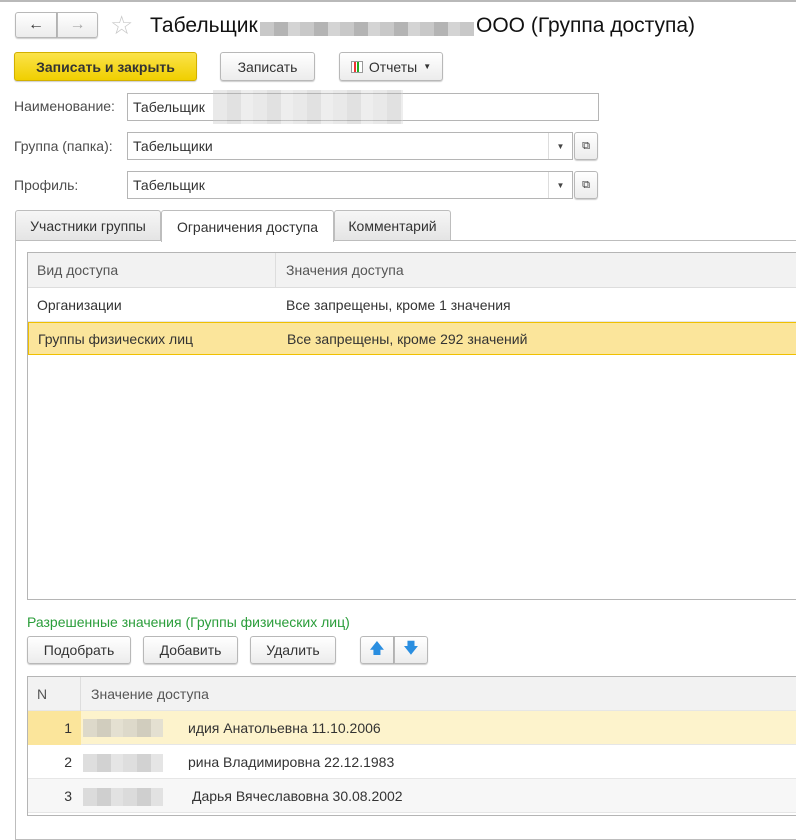 The width and height of the screenshot is (796, 840). I want to click on move-down-button: 🡇, so click(411, 650).